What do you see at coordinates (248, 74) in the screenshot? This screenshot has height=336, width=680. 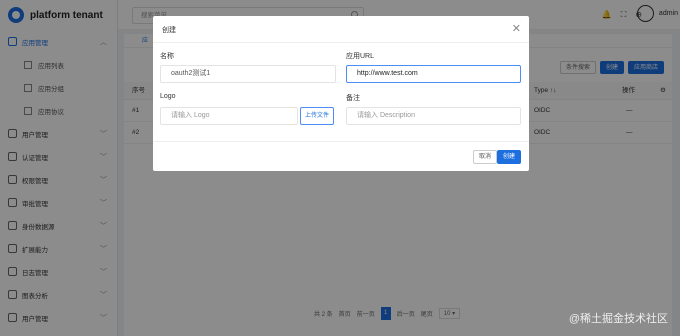 I see `name-field: oauth2测试1` at bounding box center [248, 74].